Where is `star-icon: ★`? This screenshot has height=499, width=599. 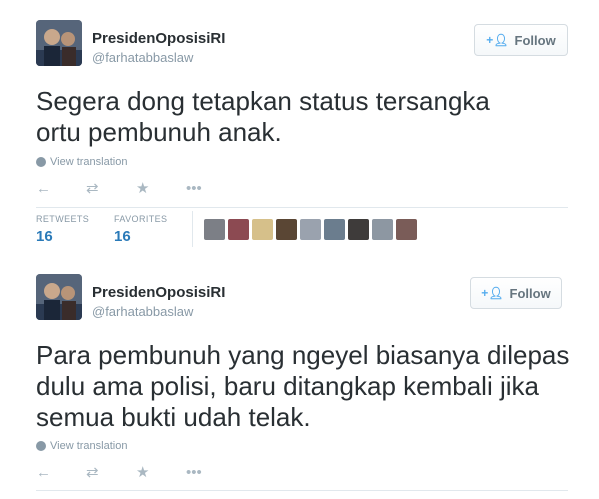 star-icon: ★ is located at coordinates (161, 472).